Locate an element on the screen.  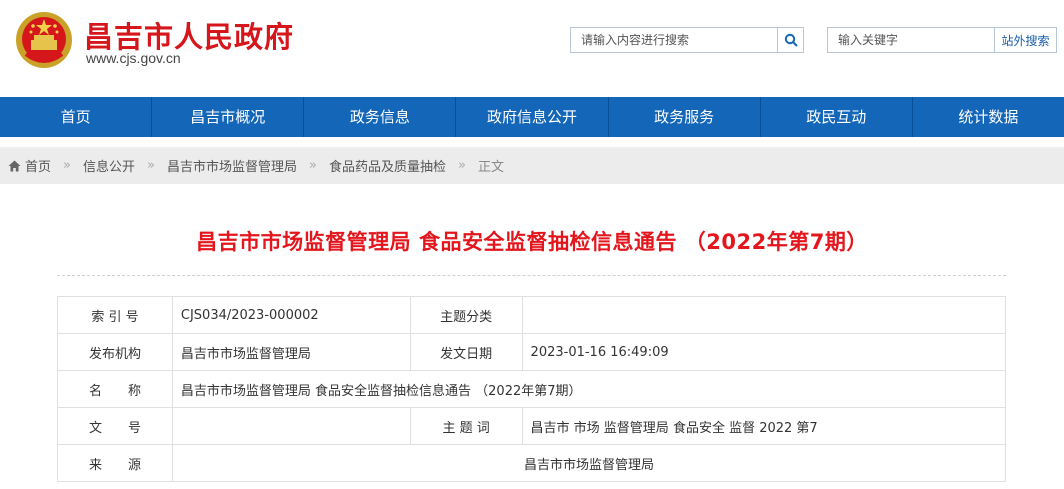
table-row: 文 号 主 题 词 昌吉市 市场 监督管理局 食品安全 监督 2022 第7 is located at coordinates (532, 426).